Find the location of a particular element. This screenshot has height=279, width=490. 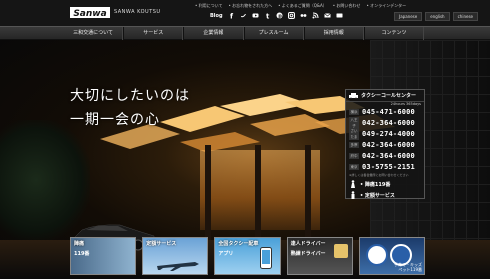

brand-logo: Sanwa is located at coordinates (90, 12).